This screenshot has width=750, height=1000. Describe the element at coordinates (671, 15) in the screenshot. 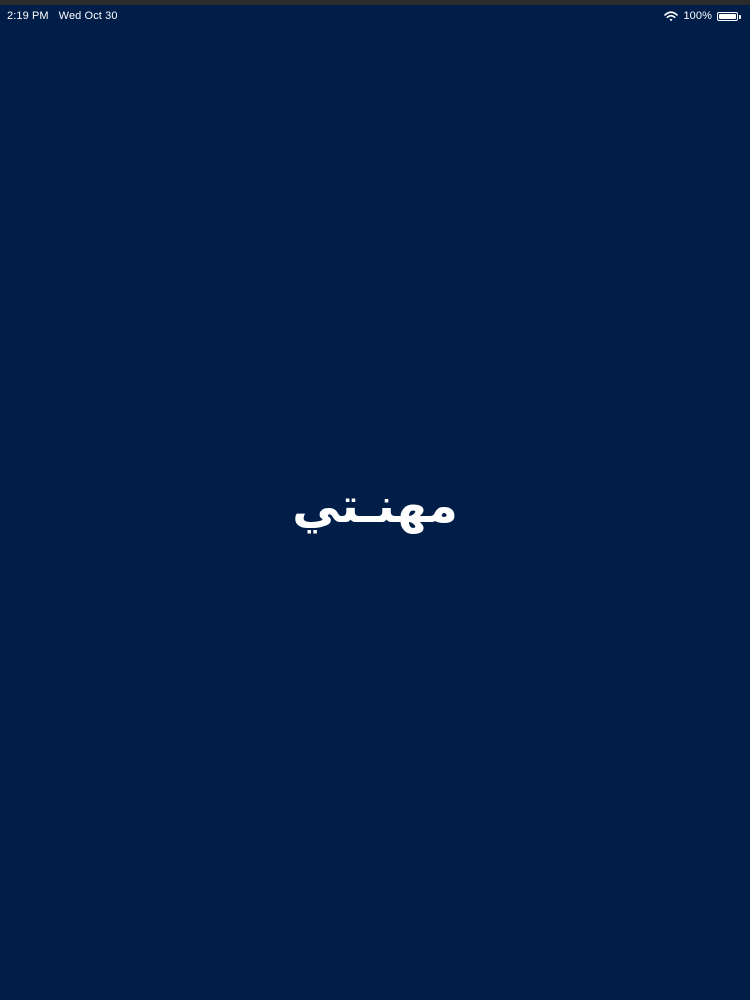

I see `wifi-icon` at that location.